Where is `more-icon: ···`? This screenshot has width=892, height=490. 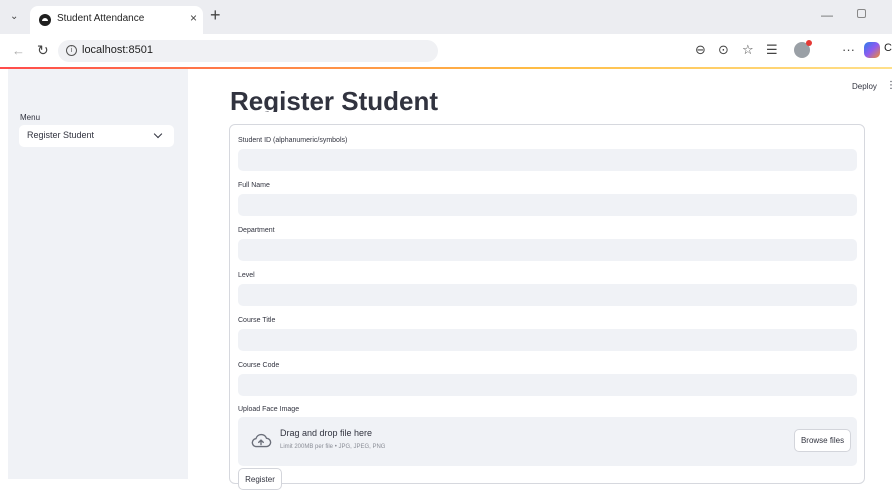 more-icon: ··· is located at coordinates (848, 49).